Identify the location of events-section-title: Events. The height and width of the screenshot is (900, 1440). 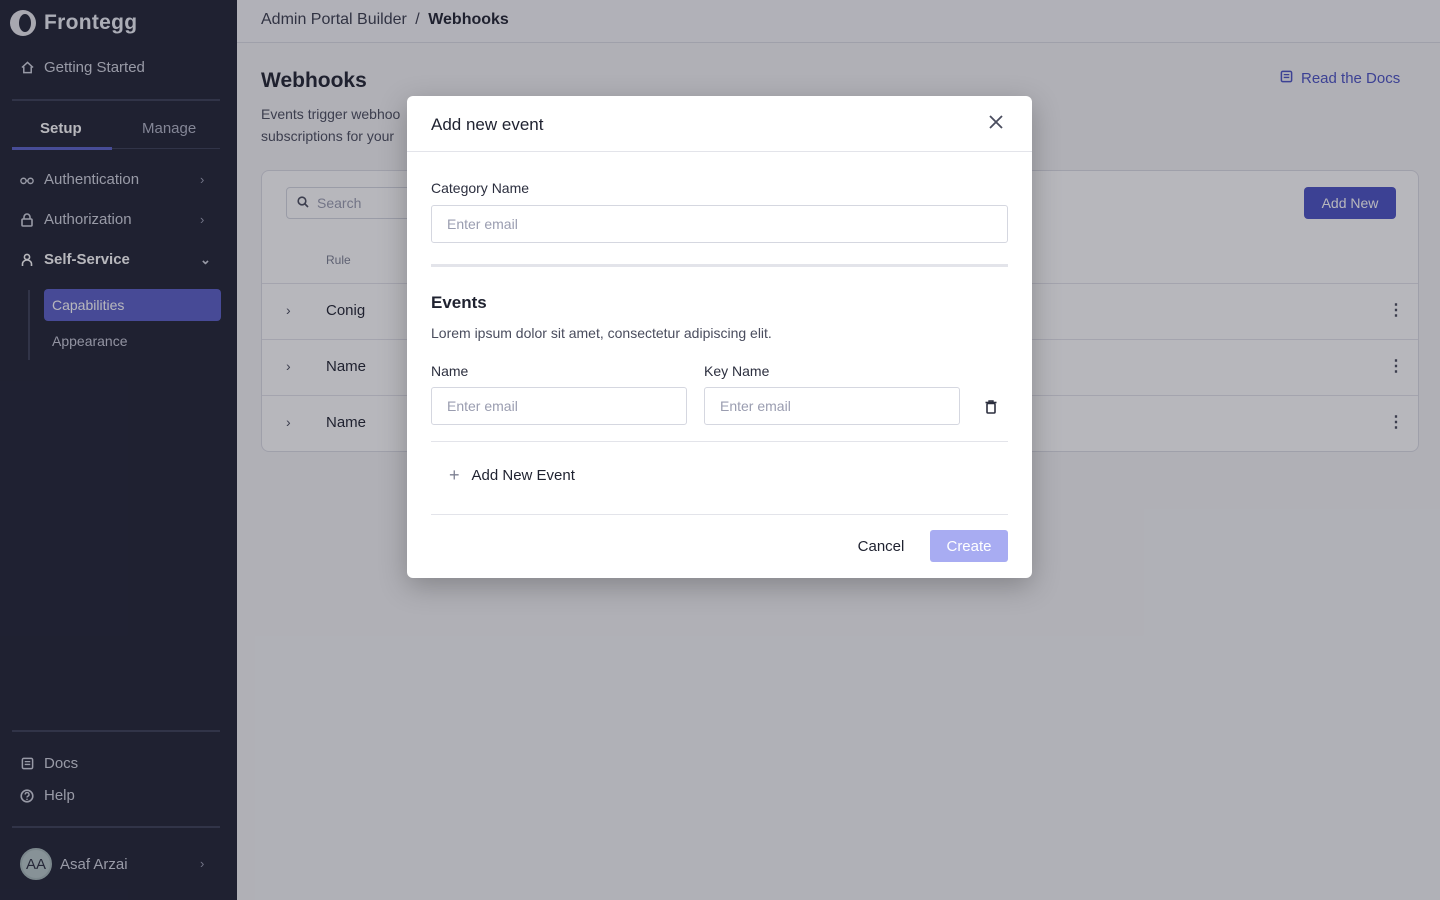
(459, 302).